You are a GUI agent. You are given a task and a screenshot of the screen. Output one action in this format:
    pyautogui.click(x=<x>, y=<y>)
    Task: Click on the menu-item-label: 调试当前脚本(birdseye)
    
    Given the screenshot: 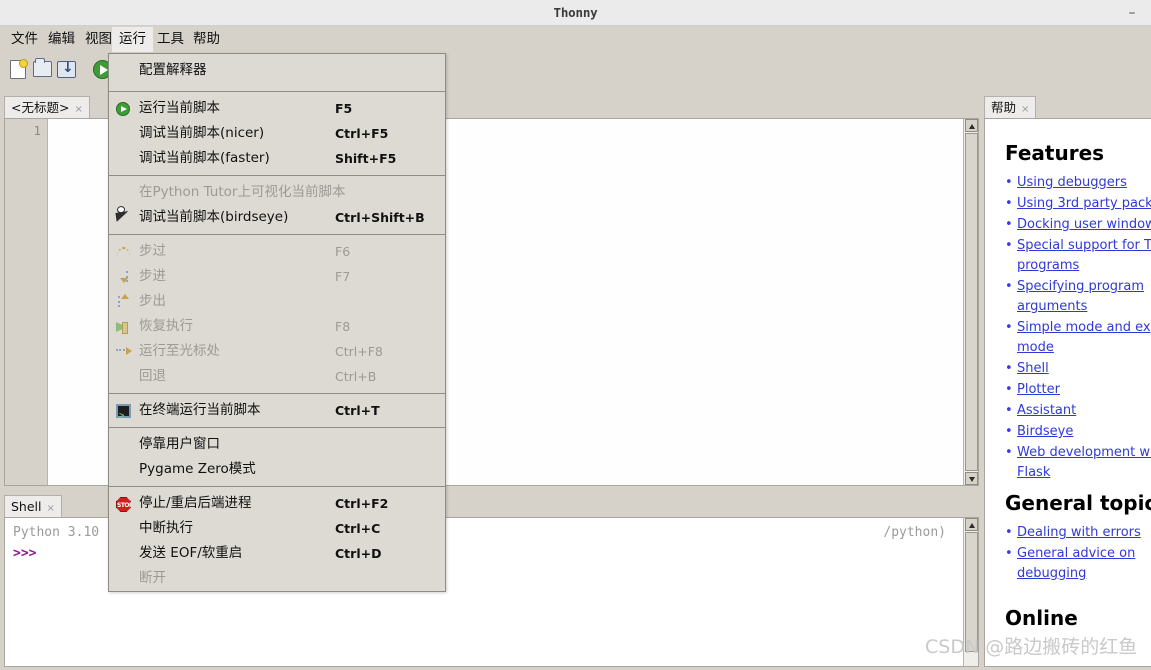 What is the action you would take?
    pyautogui.click(x=214, y=217)
    